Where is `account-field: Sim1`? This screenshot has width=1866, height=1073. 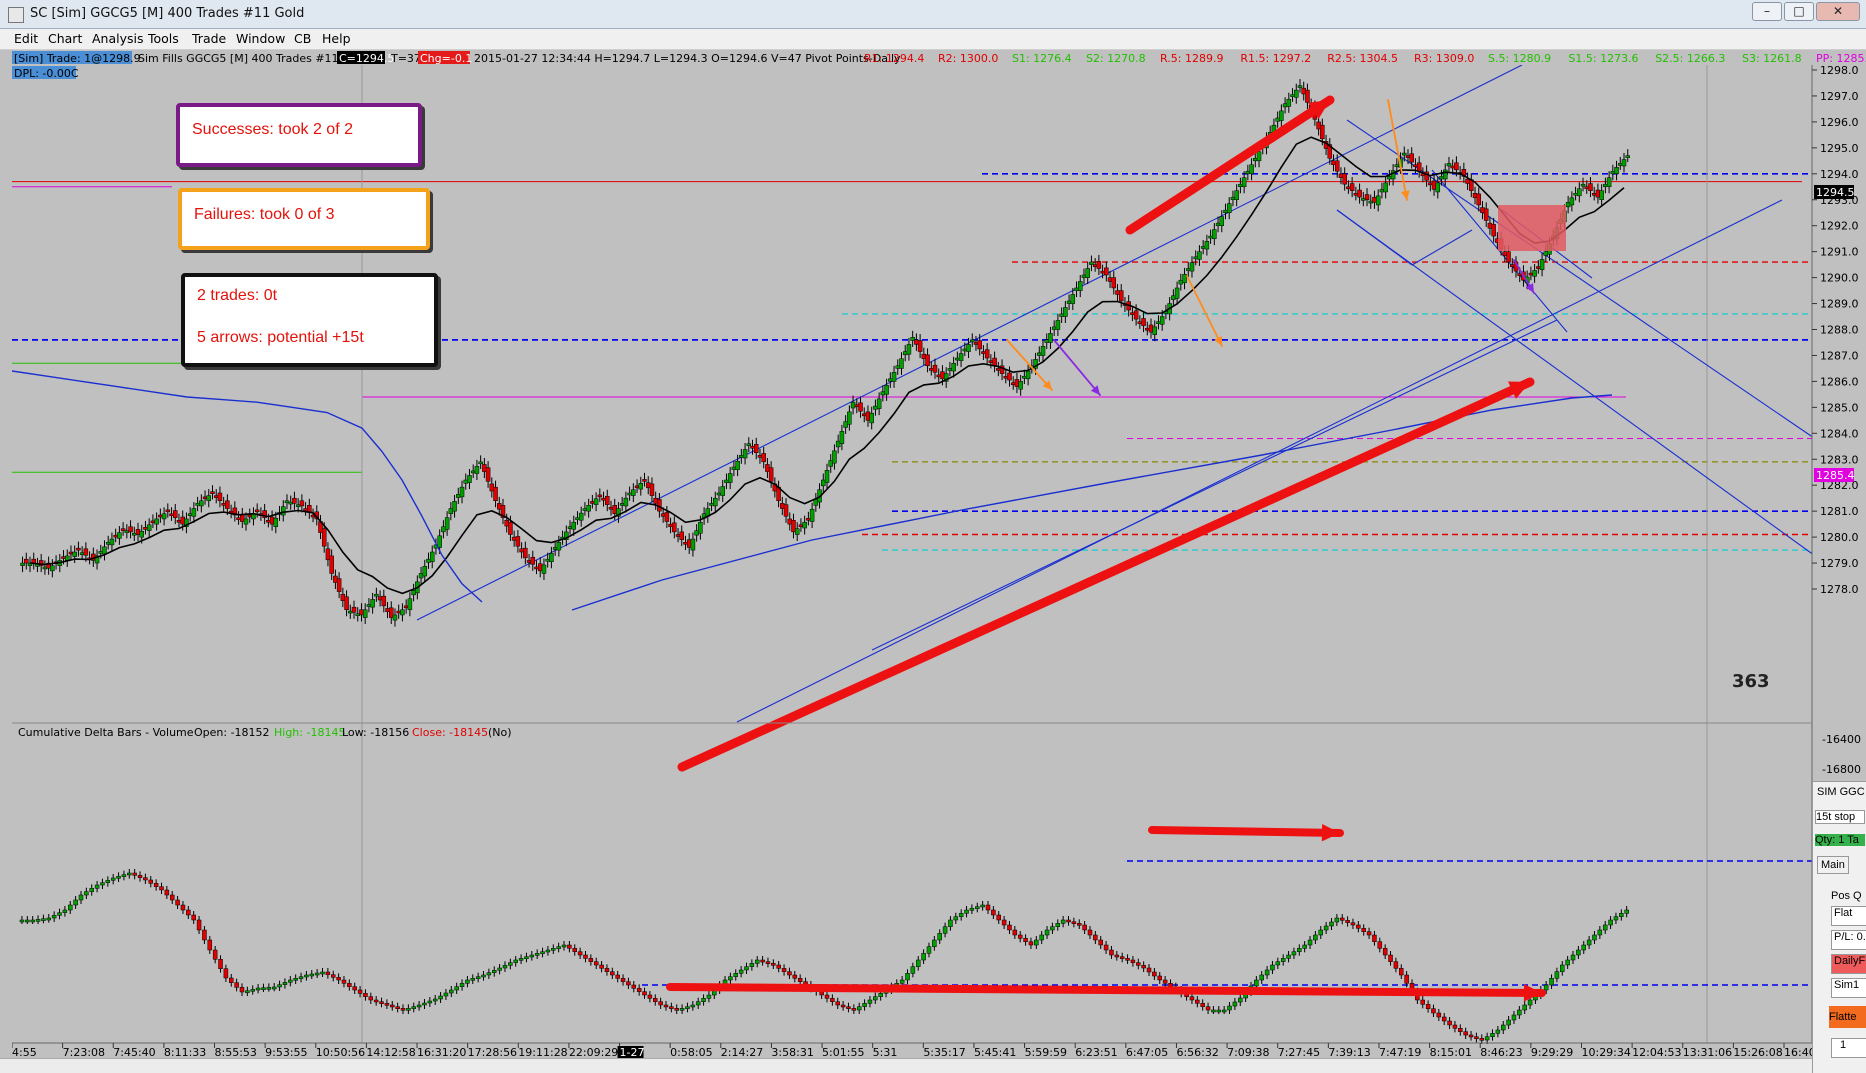 account-field: Sim1 is located at coordinates (1848, 988).